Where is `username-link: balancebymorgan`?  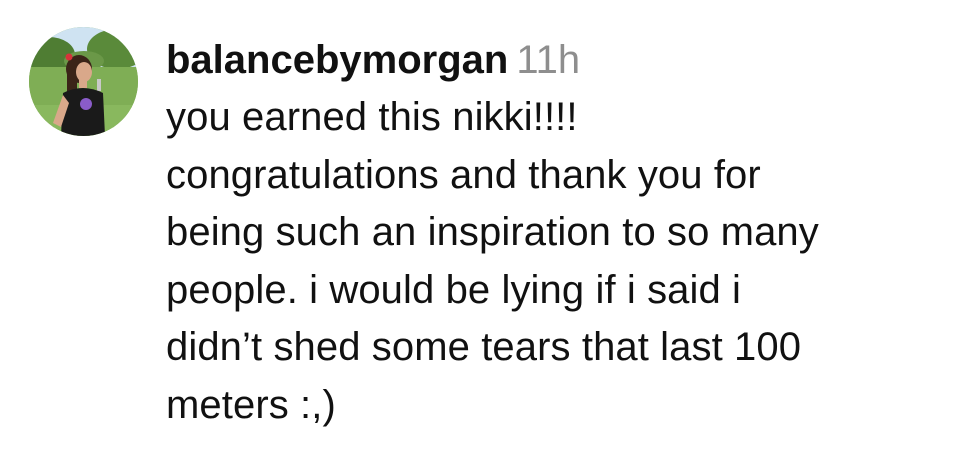 username-link: balancebymorgan is located at coordinates (337, 60).